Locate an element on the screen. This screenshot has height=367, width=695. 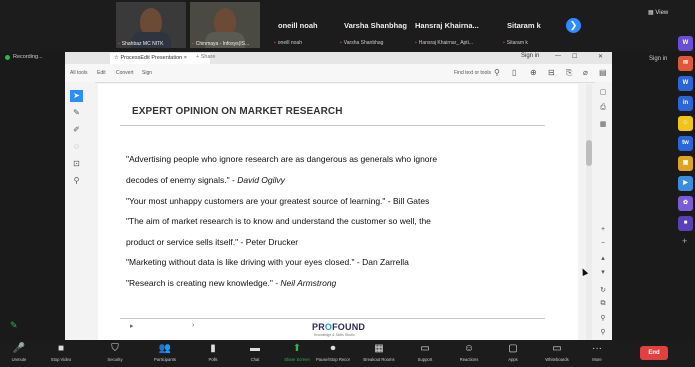
dock-app-icon: ▣ is located at coordinates (685, 163).